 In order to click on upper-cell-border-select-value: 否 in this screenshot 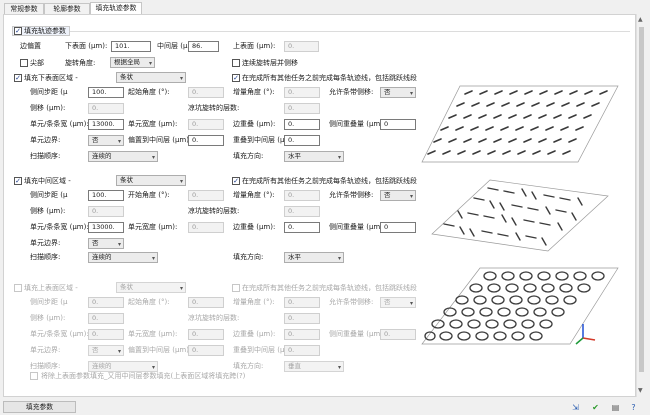, I will do `click(95, 350)`.